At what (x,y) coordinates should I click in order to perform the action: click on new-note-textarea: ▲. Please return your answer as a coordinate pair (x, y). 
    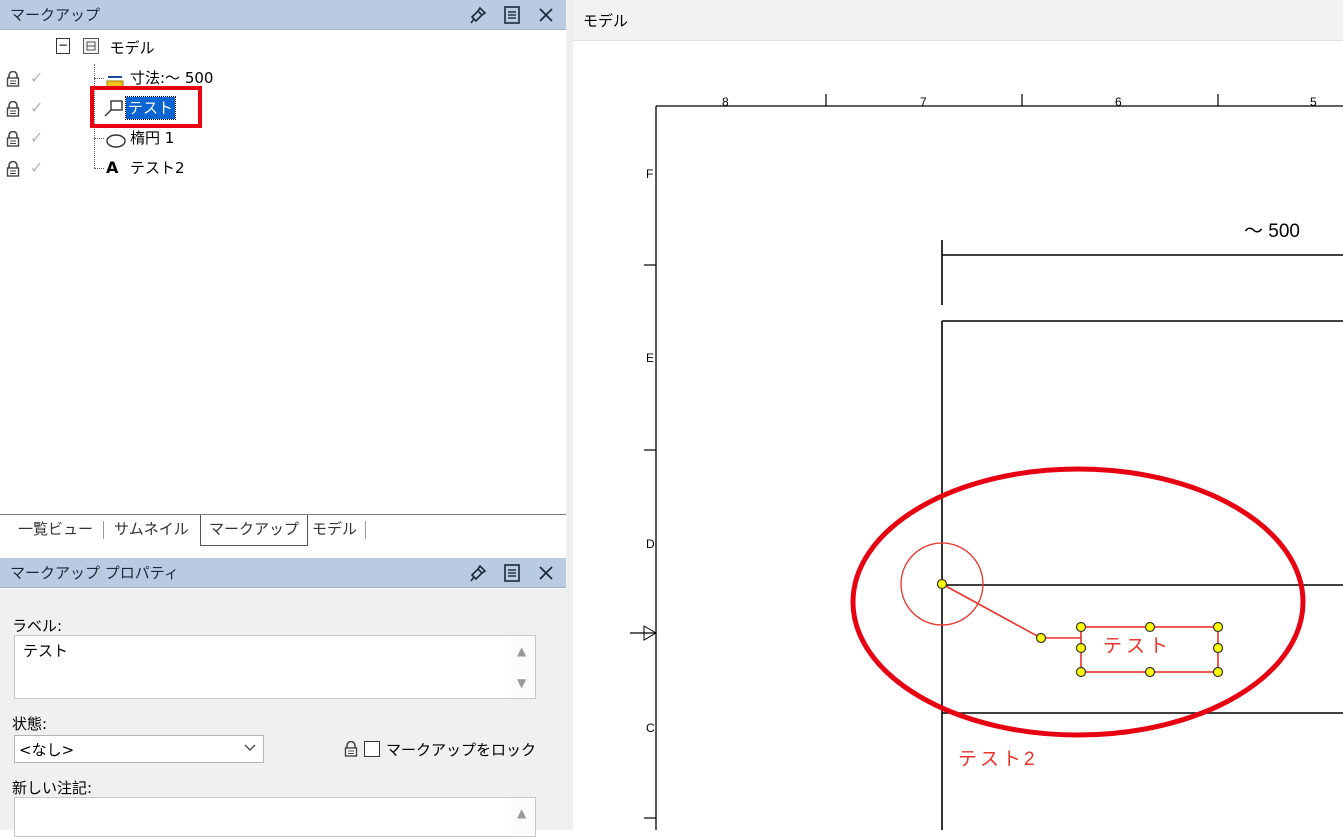
    Looking at the image, I should click on (275, 817).